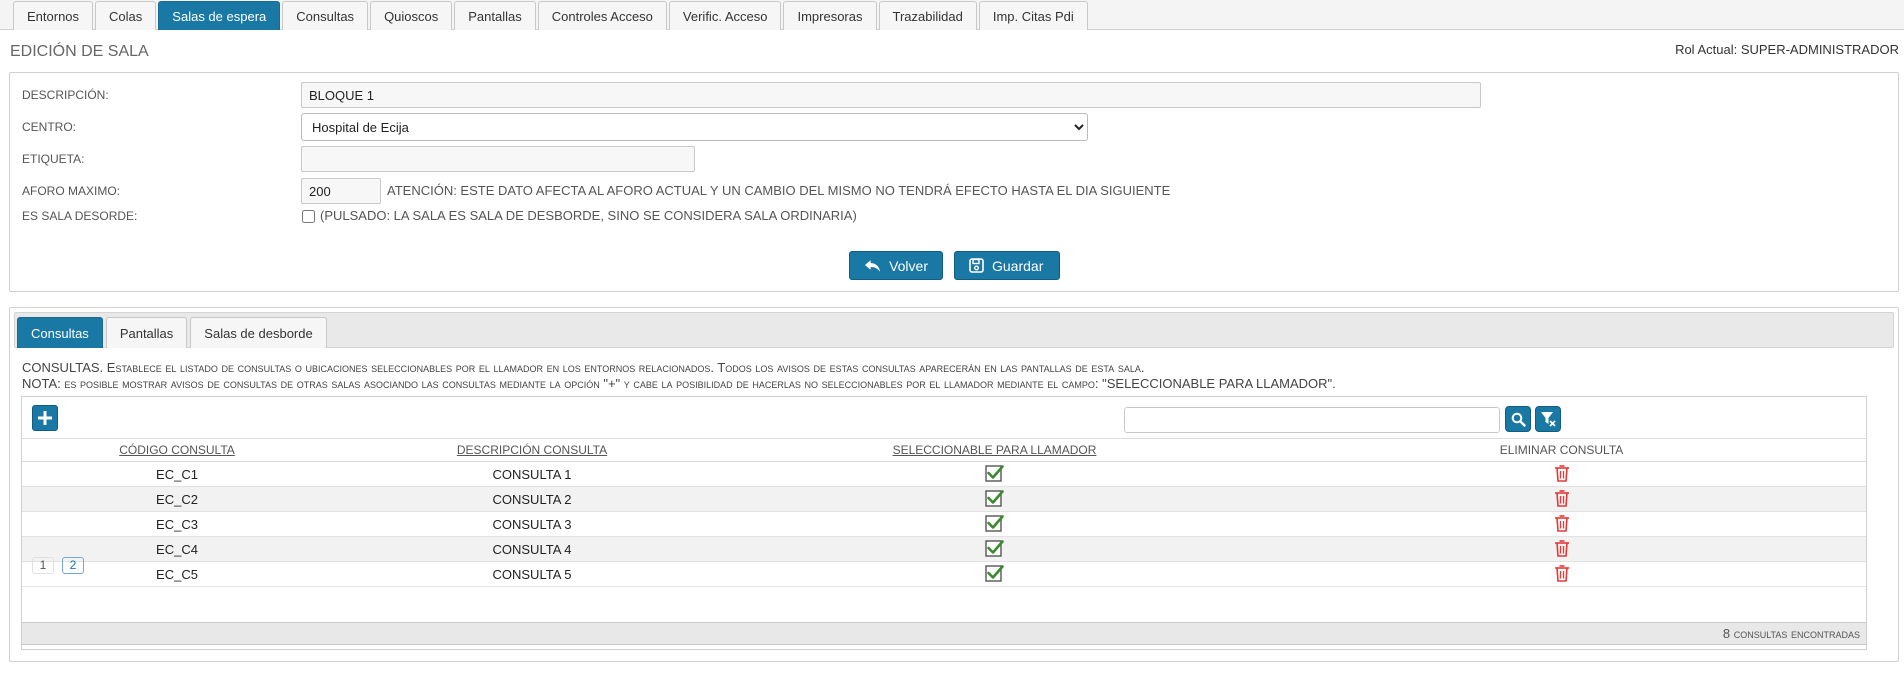 The image size is (1904, 680). I want to click on results-count: 8, so click(1726, 633).